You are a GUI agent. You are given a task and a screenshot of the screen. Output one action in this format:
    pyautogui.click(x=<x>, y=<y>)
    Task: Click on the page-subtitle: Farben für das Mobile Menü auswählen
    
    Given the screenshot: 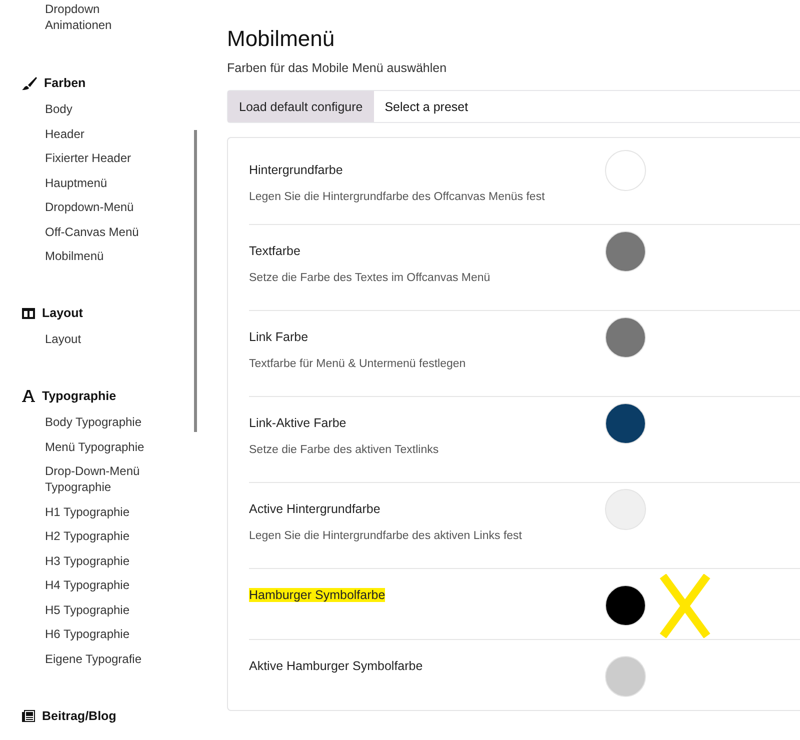 What is the action you would take?
    pyautogui.click(x=337, y=68)
    